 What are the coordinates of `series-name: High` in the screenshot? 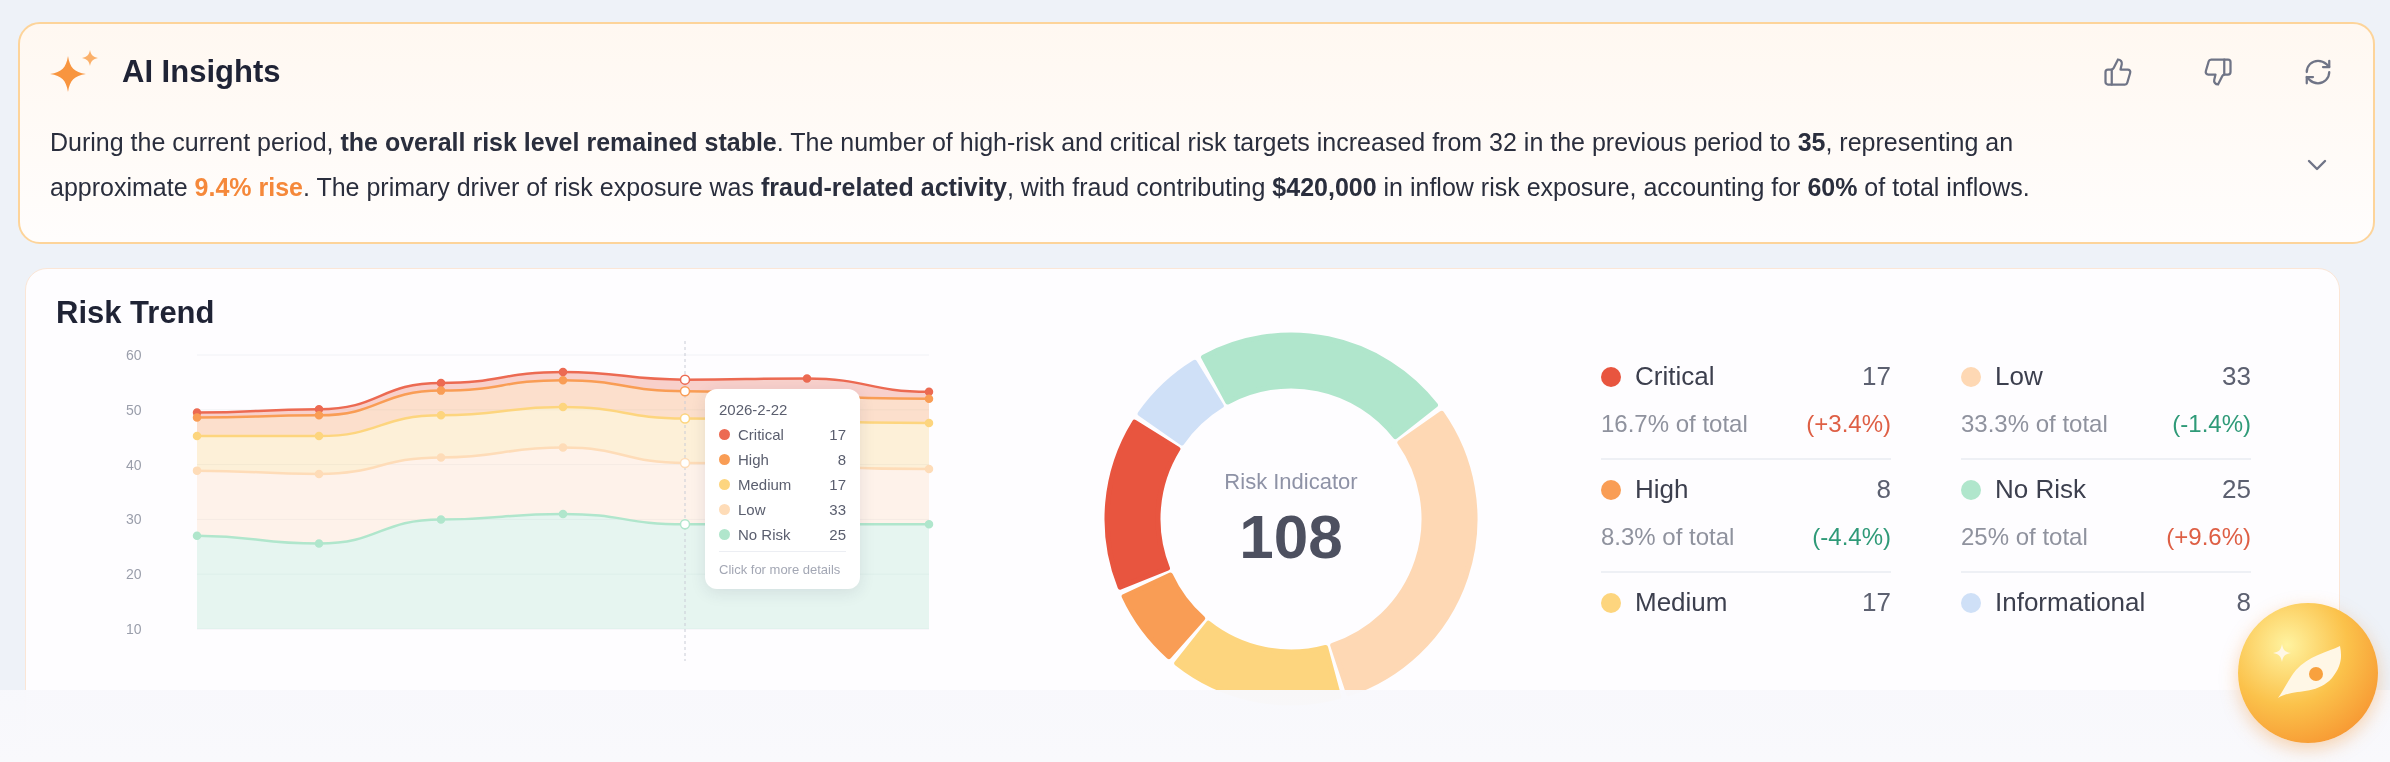 It's located at (754, 459).